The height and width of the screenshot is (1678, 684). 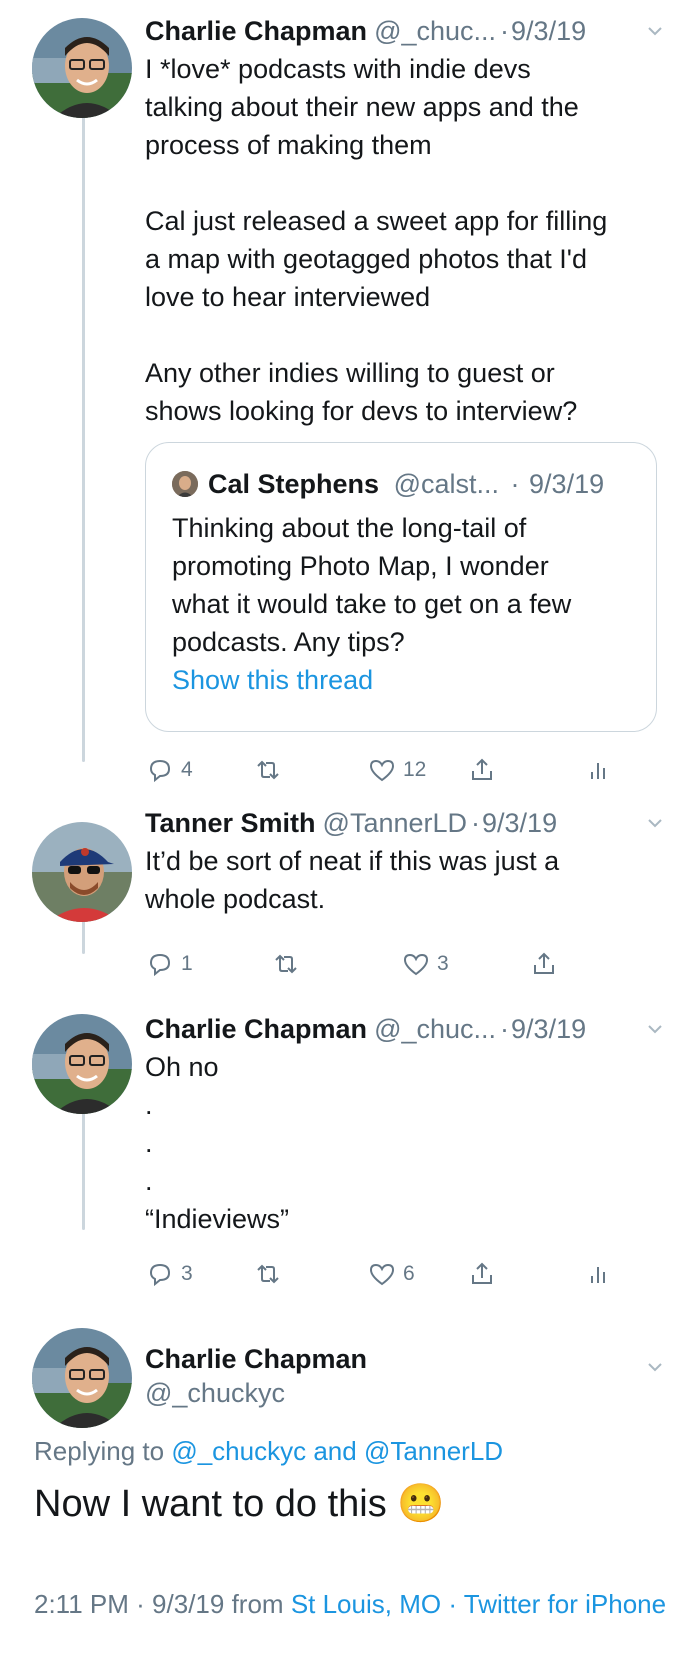 I want to click on quoted-author-name: Cal Stephens, so click(x=294, y=484).